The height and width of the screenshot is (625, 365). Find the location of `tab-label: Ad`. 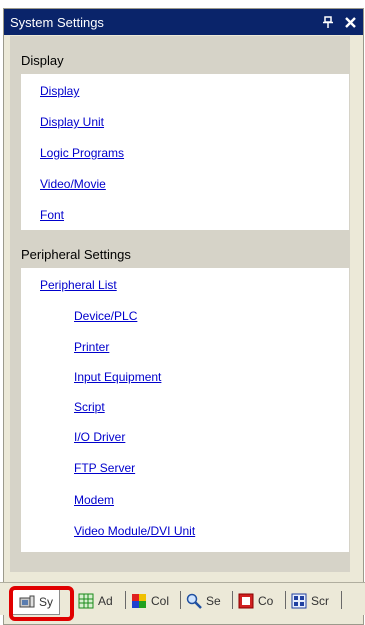

tab-label: Ad is located at coordinates (105, 601).